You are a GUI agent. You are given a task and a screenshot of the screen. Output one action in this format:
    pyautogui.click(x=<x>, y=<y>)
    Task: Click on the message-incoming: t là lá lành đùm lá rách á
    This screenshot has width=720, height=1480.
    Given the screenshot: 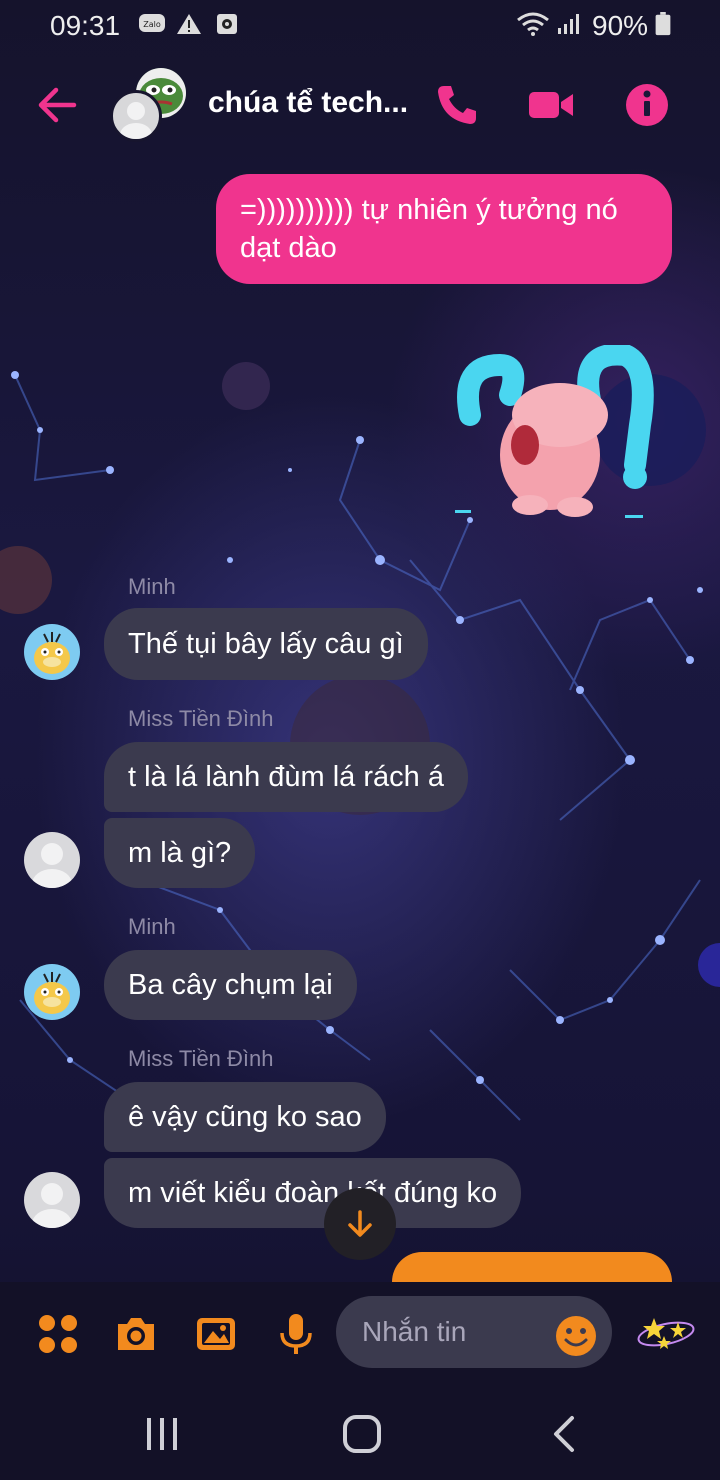 What is the action you would take?
    pyautogui.click(x=286, y=777)
    